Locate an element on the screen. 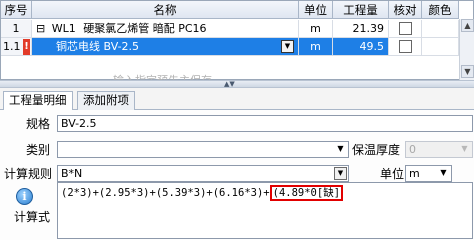 The image size is (474, 240). formula-text: (2*3)+(2.95*3)+(5.39*3)+(6.16*3)+ is located at coordinates (165, 193).